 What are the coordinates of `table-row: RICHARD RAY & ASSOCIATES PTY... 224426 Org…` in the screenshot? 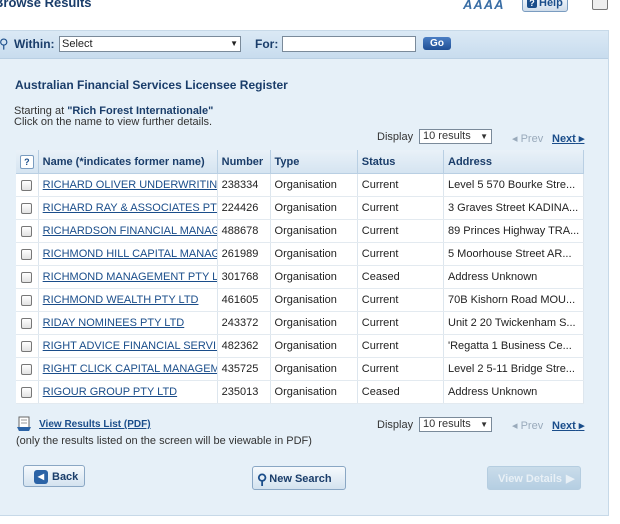 It's located at (300, 208).